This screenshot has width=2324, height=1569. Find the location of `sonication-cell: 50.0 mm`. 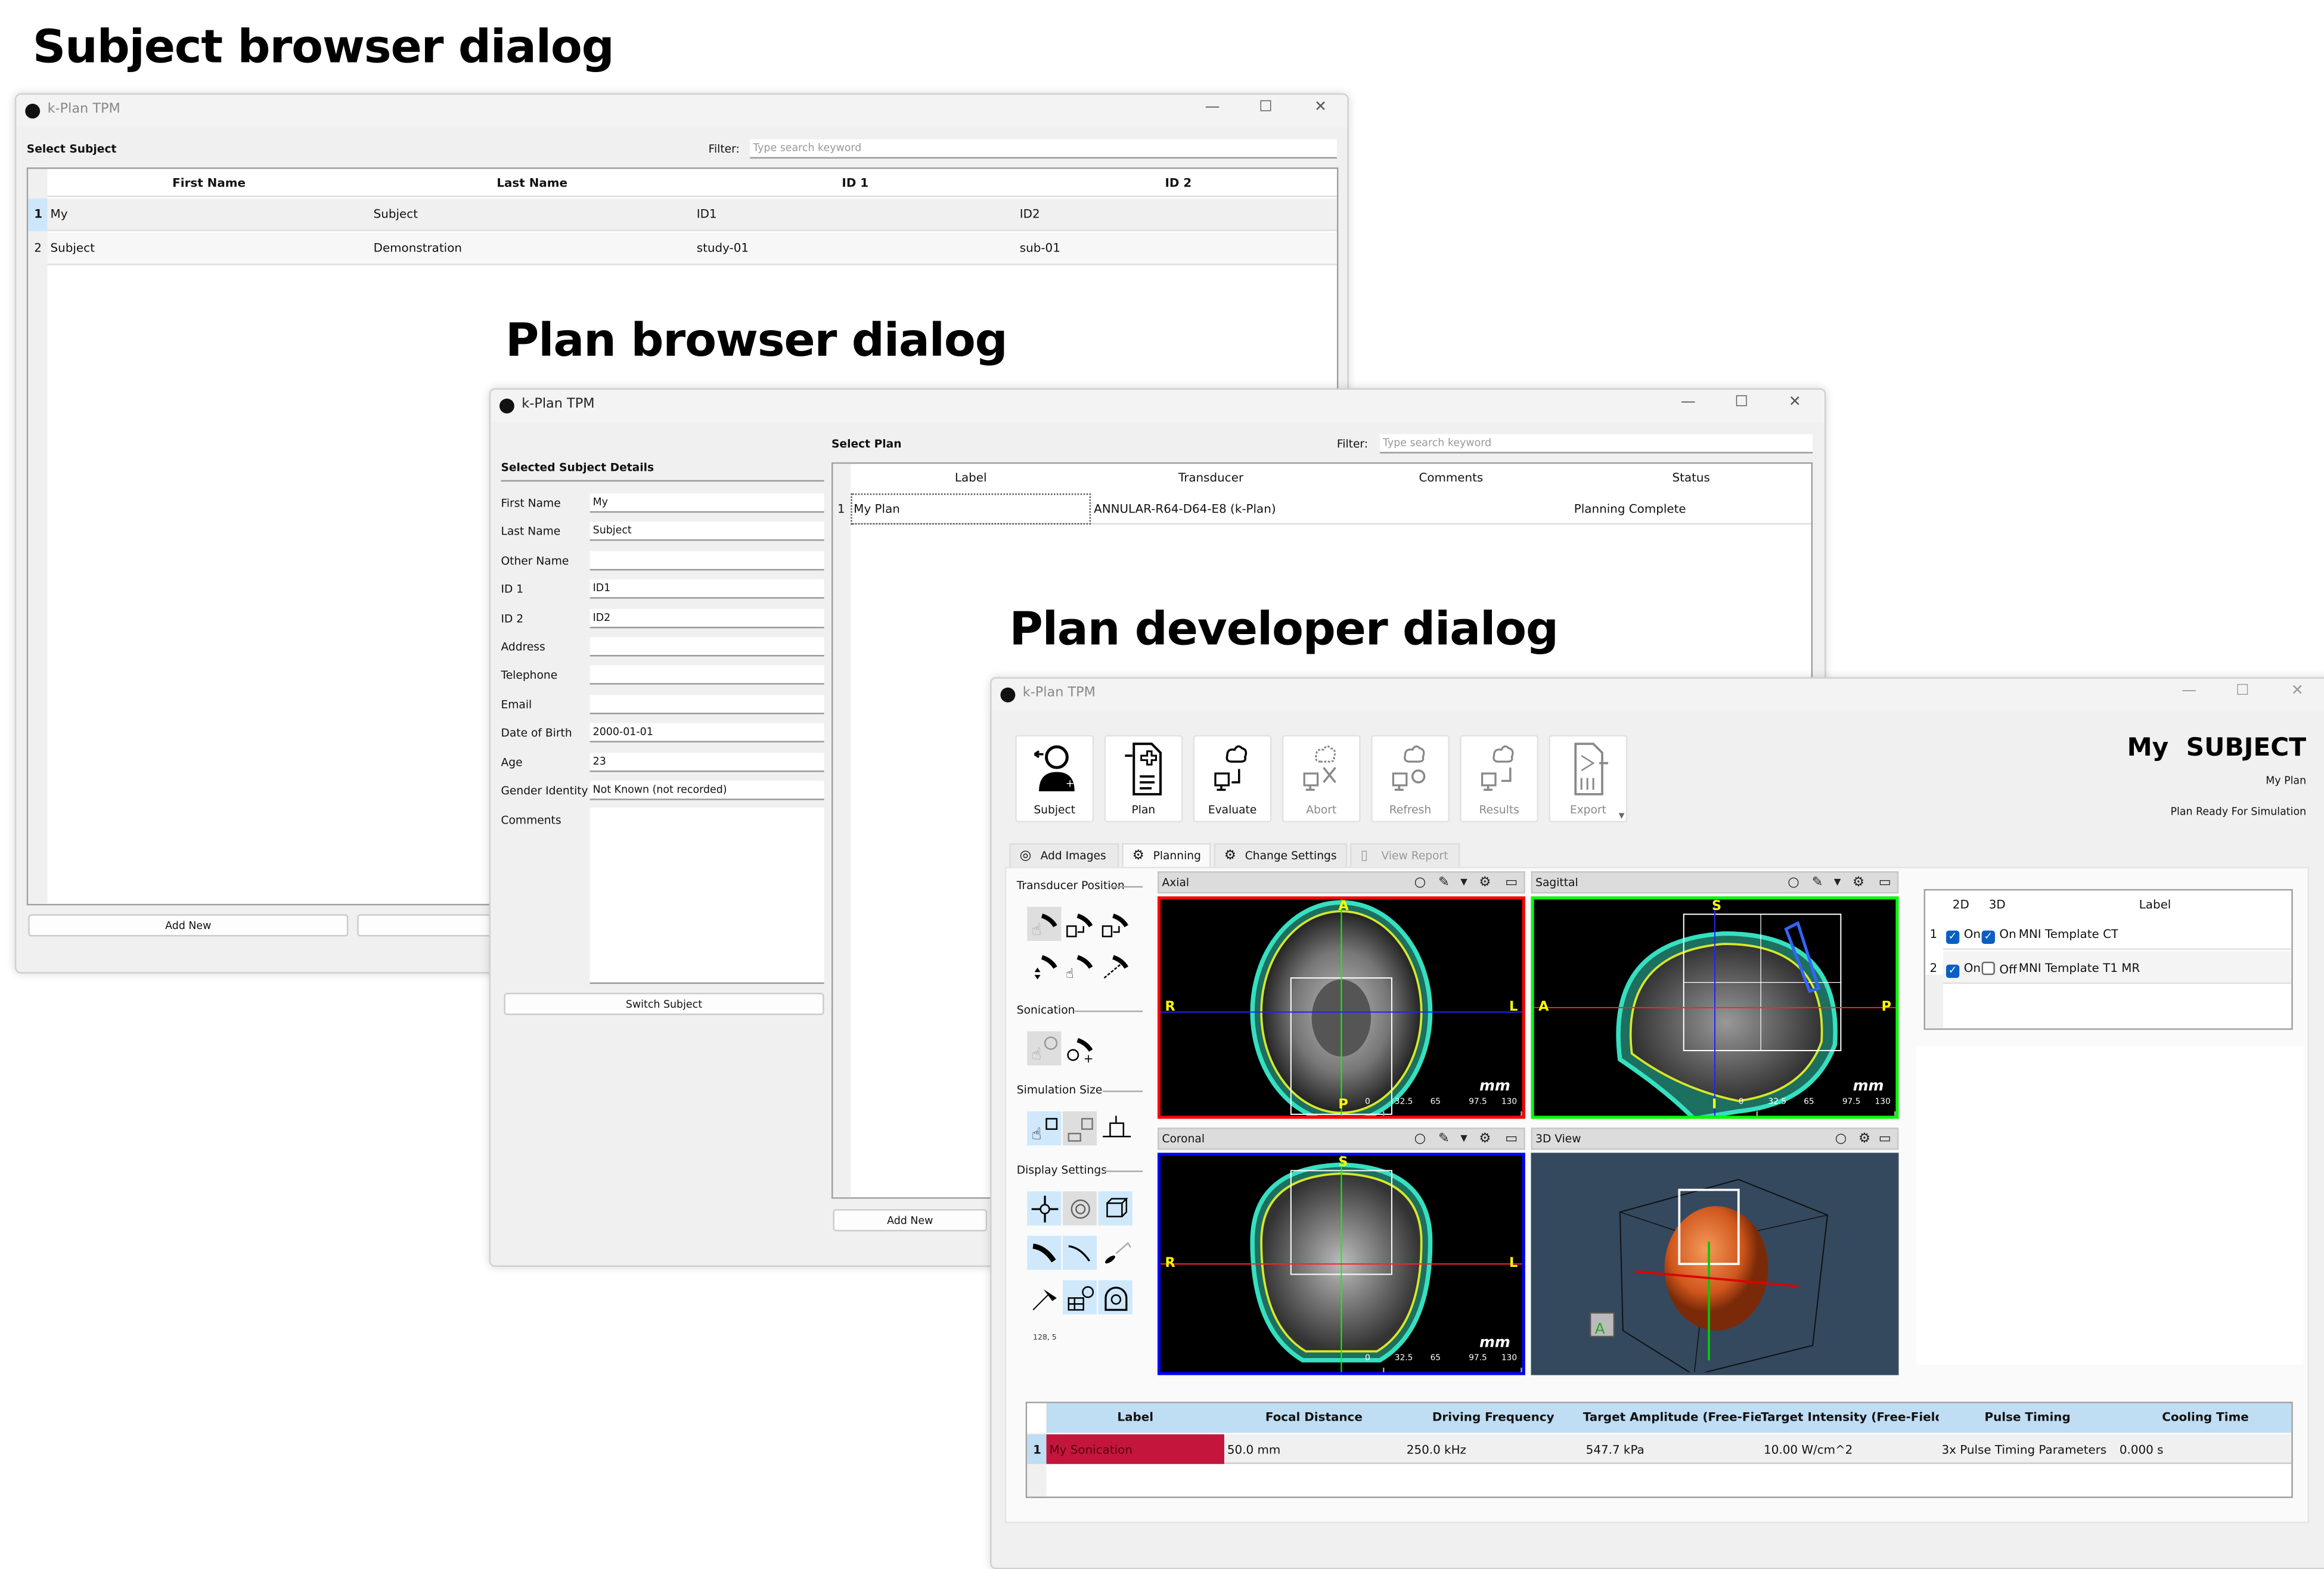

sonication-cell: 50.0 mm is located at coordinates (1314, 1449).